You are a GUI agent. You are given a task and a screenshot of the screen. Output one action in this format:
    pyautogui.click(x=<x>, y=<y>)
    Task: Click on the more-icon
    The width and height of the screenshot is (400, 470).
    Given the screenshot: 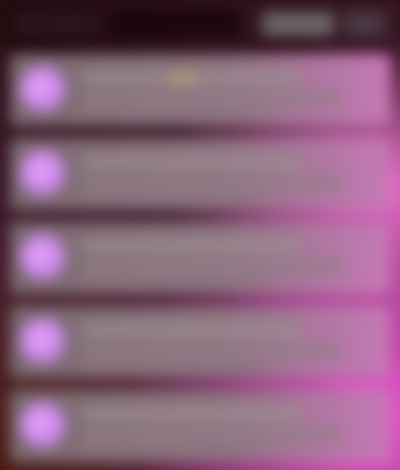 What is the action you would take?
    pyautogui.click(x=364, y=24)
    